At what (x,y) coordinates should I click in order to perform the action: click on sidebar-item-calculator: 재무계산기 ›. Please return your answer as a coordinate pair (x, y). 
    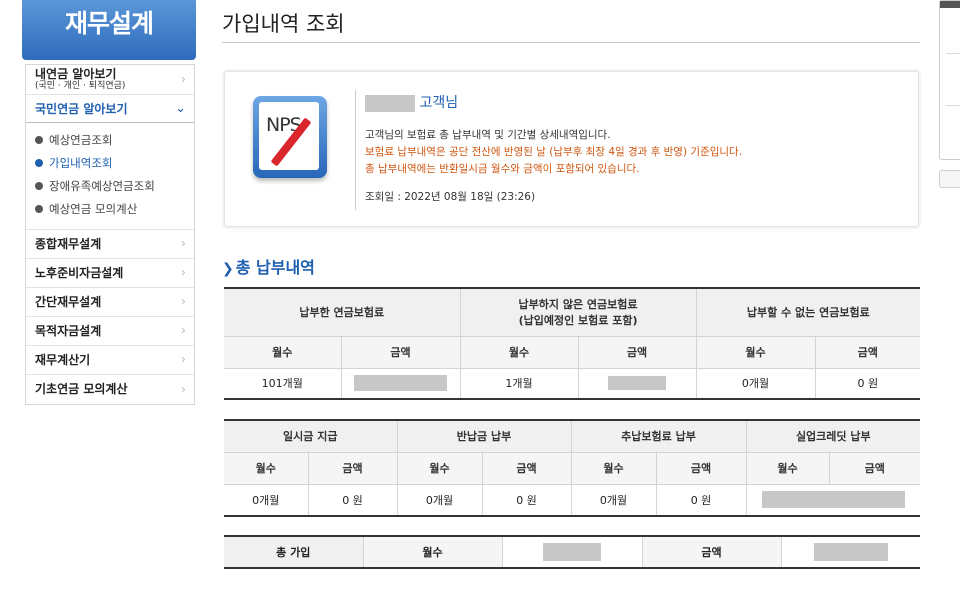
    Looking at the image, I should click on (110, 360).